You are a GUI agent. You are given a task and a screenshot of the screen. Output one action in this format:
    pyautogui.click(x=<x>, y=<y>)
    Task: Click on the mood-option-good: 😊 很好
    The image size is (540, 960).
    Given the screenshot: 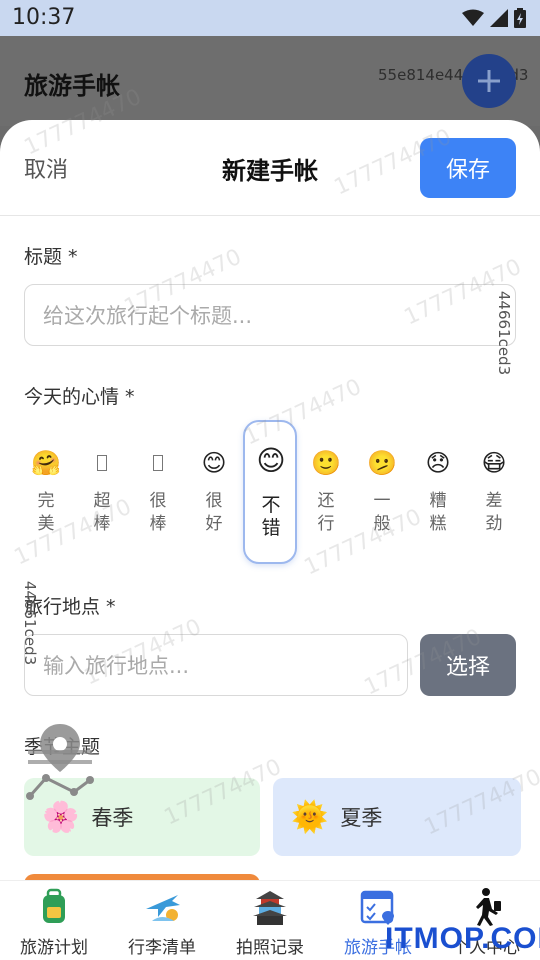 What is the action you would take?
    pyautogui.click(x=214, y=492)
    